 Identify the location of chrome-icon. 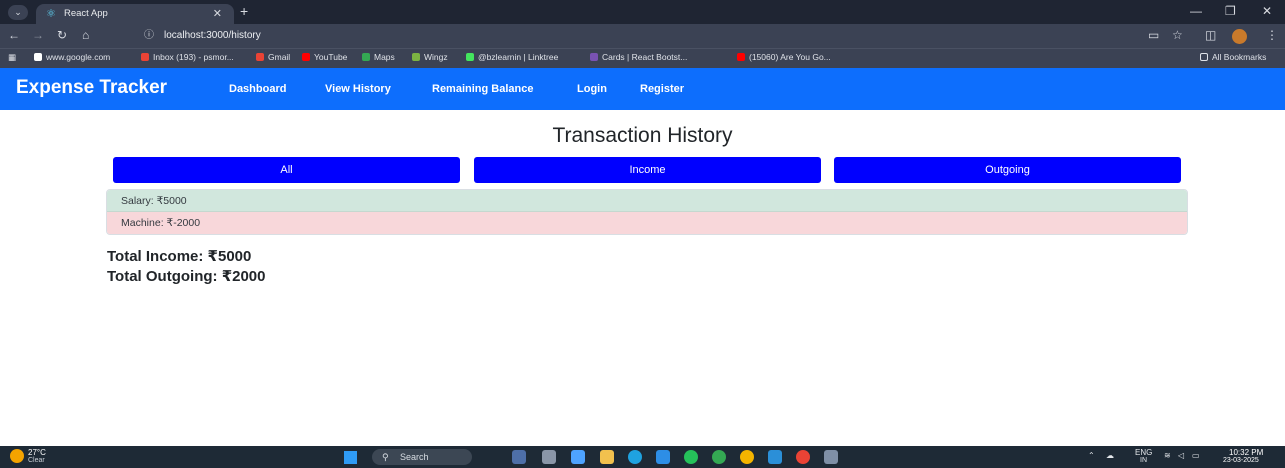
(747, 457).